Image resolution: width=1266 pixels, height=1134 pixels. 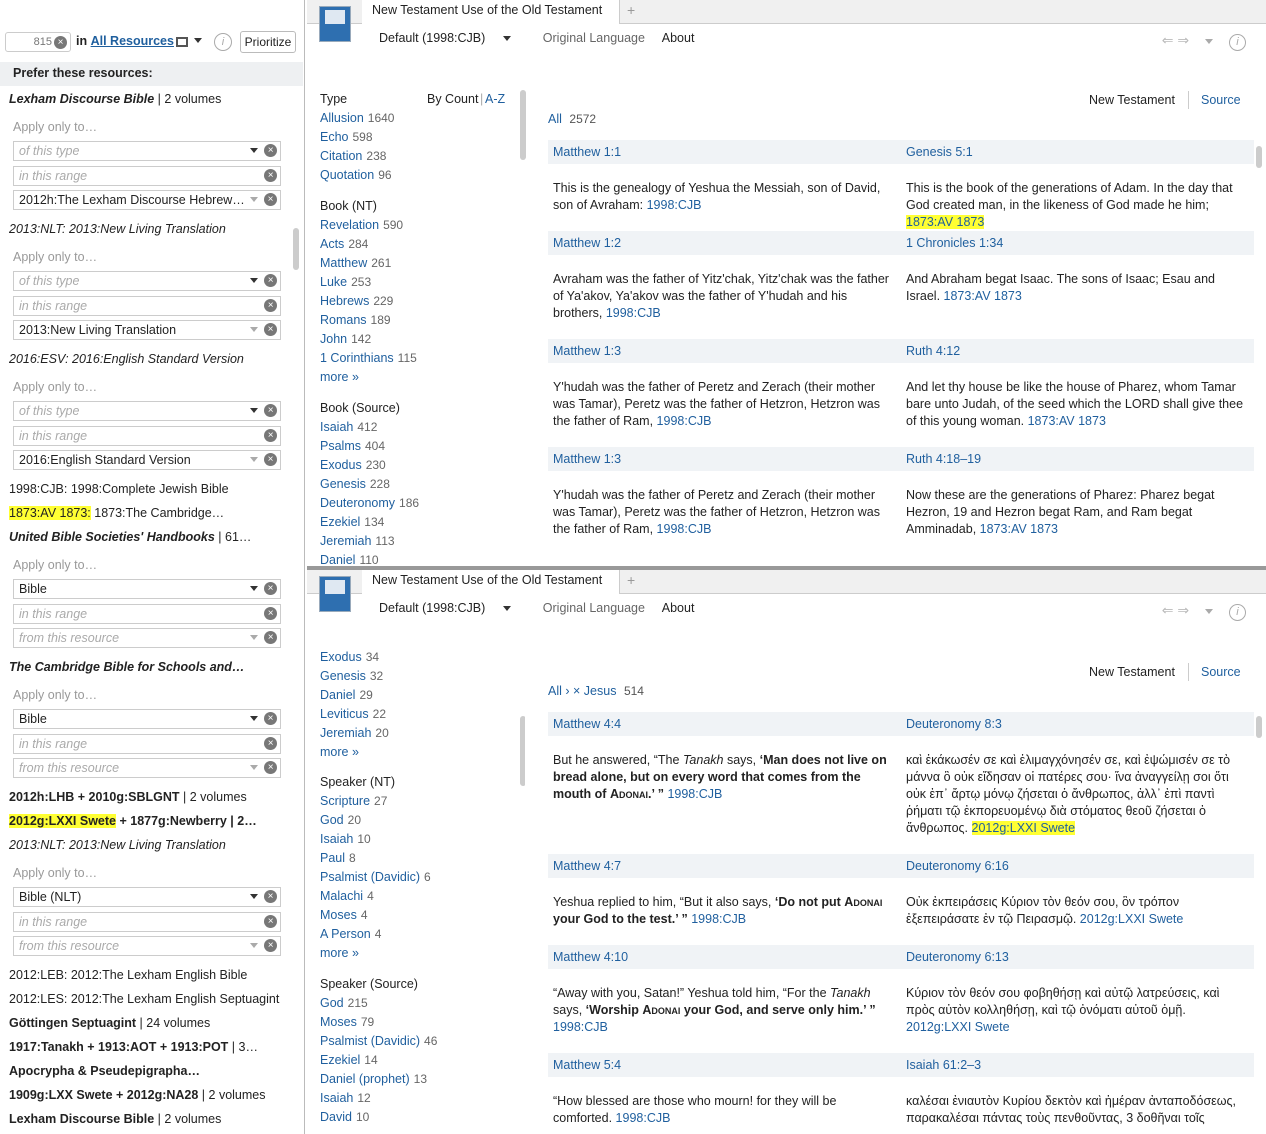 What do you see at coordinates (147, 330) in the screenshot?
I see `resource-filter: 2013:New Living Translation ×` at bounding box center [147, 330].